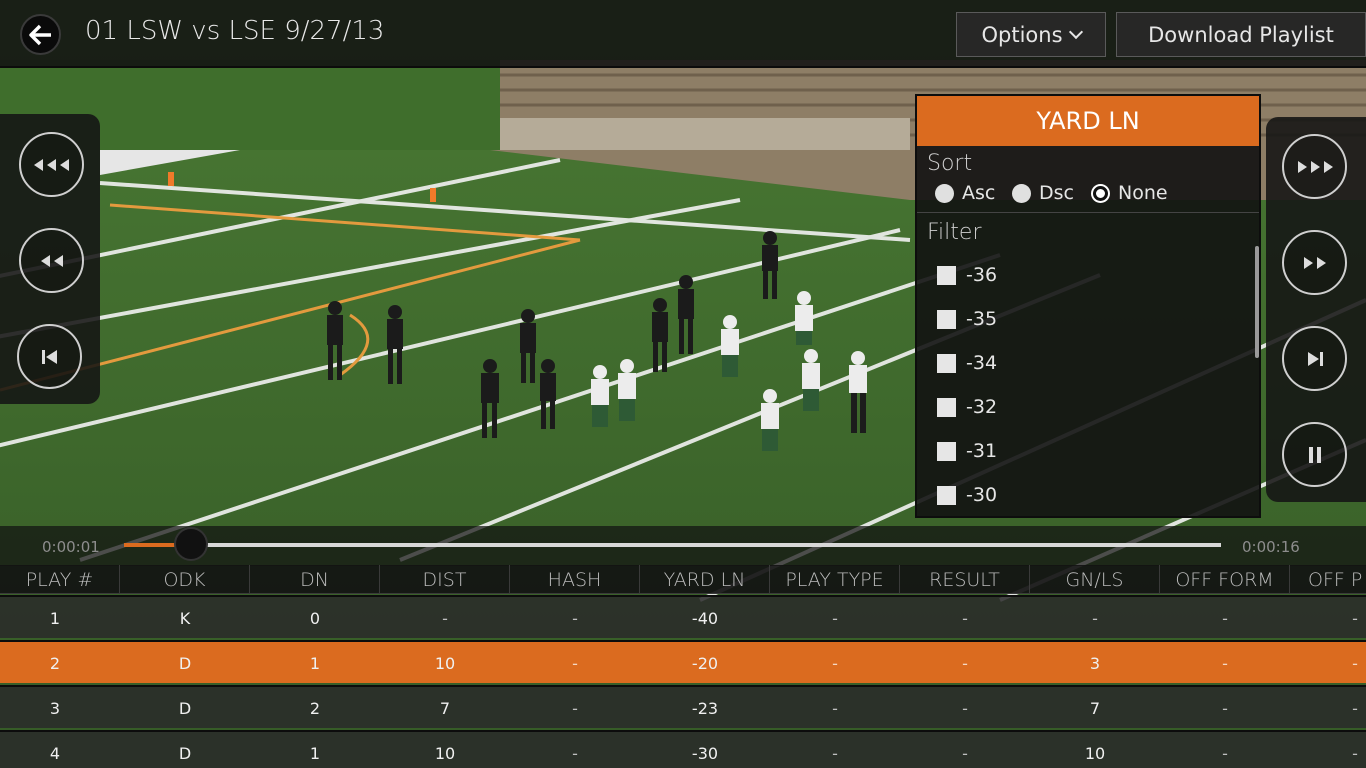 Image resolution: width=1366 pixels, height=768 pixels. I want to click on sort-dsc-radio: Dsc, so click(1043, 193).